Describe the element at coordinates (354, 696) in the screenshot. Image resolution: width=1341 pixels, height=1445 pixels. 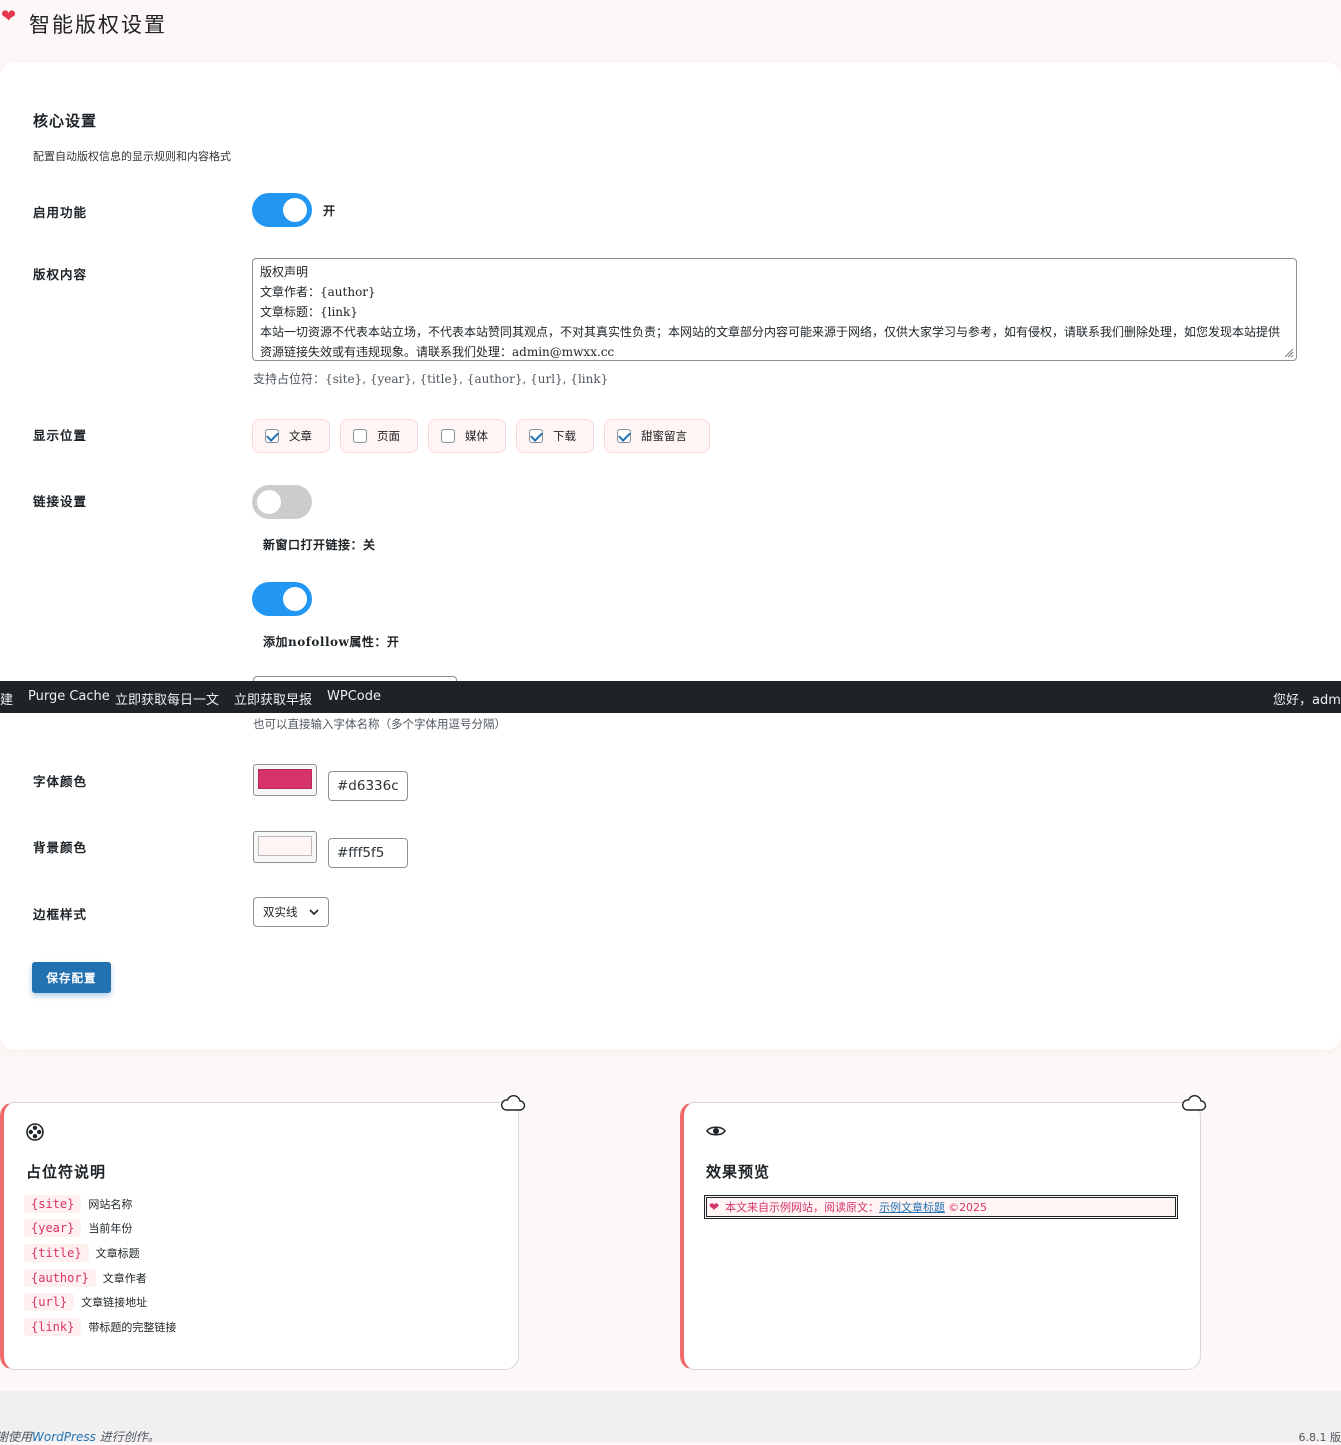
I see `admin-bar-wpcode: WPCode` at that location.